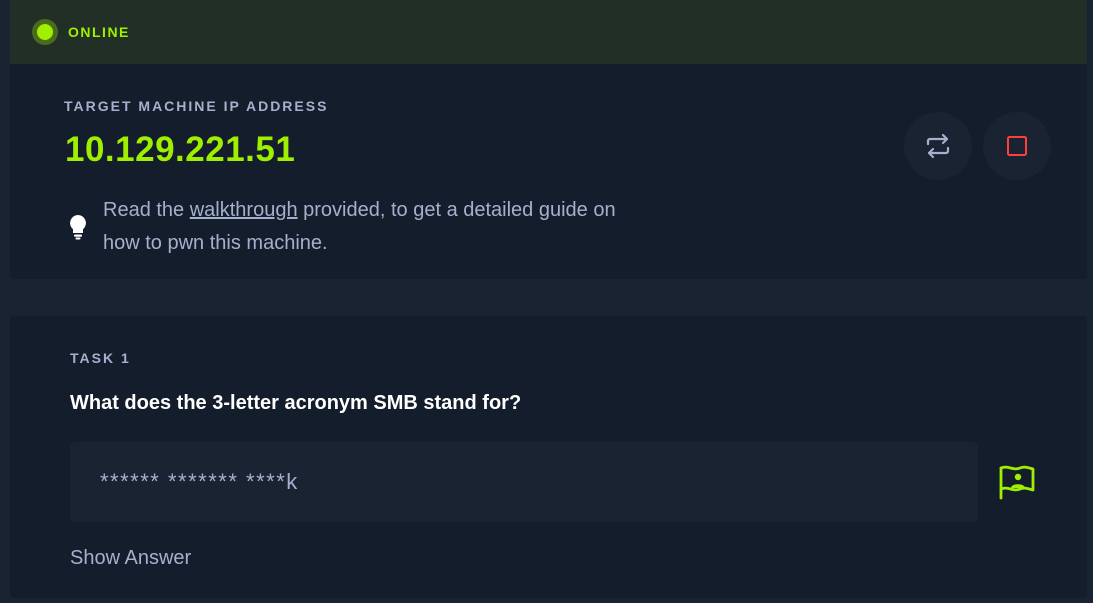 This screenshot has height=603, width=1093. Describe the element at coordinates (244, 210) in the screenshot. I see `walkthrough-link: walkthrough` at that location.